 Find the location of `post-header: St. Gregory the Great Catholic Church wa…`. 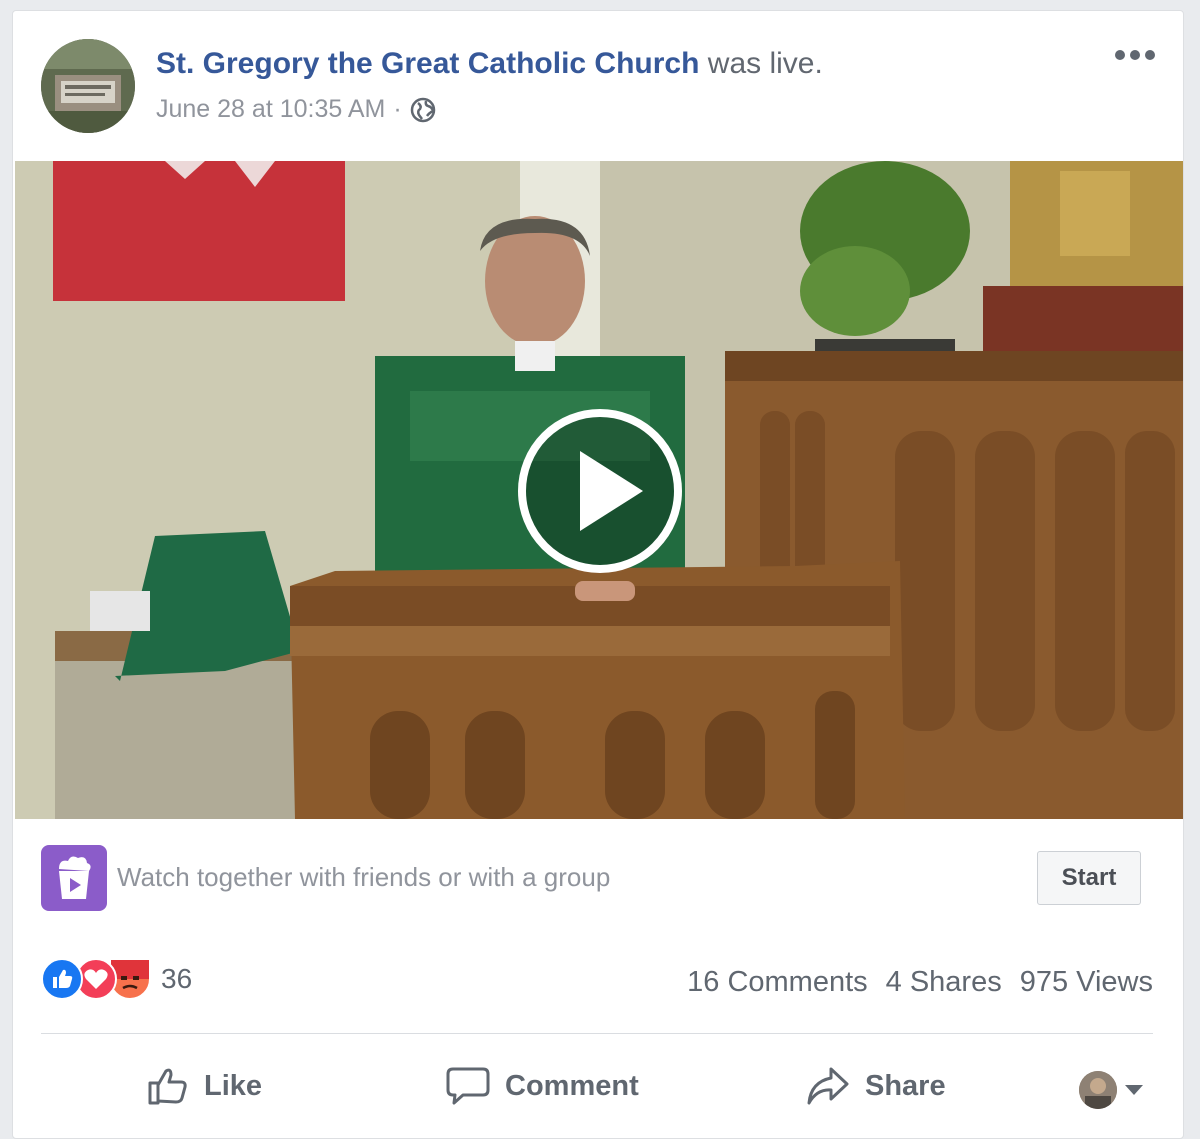

post-header: St. Gregory the Great Catholic Church wa… is located at coordinates (598, 86).